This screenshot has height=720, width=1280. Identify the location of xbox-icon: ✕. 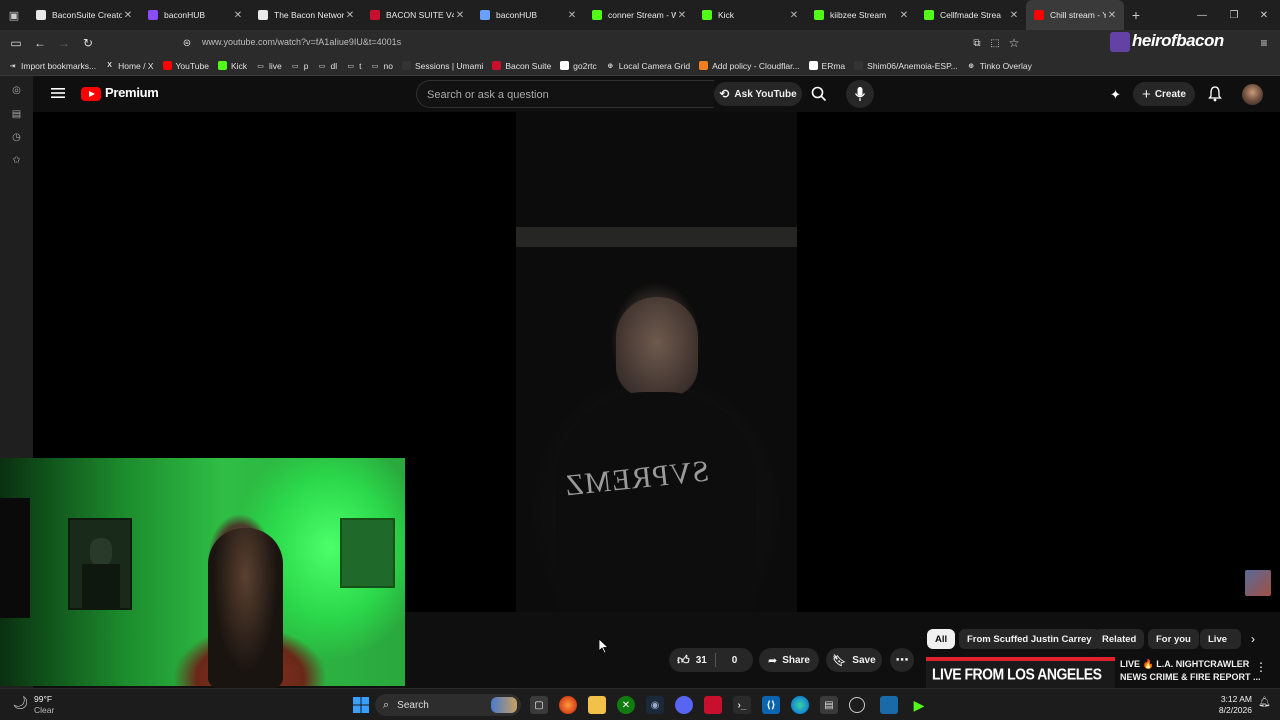
(626, 705).